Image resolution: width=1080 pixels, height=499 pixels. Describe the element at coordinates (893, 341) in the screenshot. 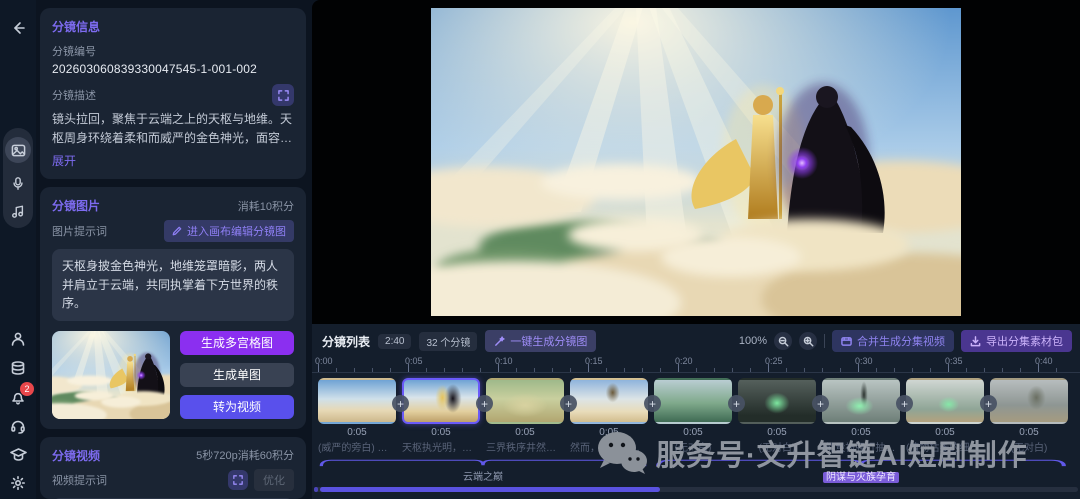

I see `merge-generate-button: 合并生成分集视频` at that location.